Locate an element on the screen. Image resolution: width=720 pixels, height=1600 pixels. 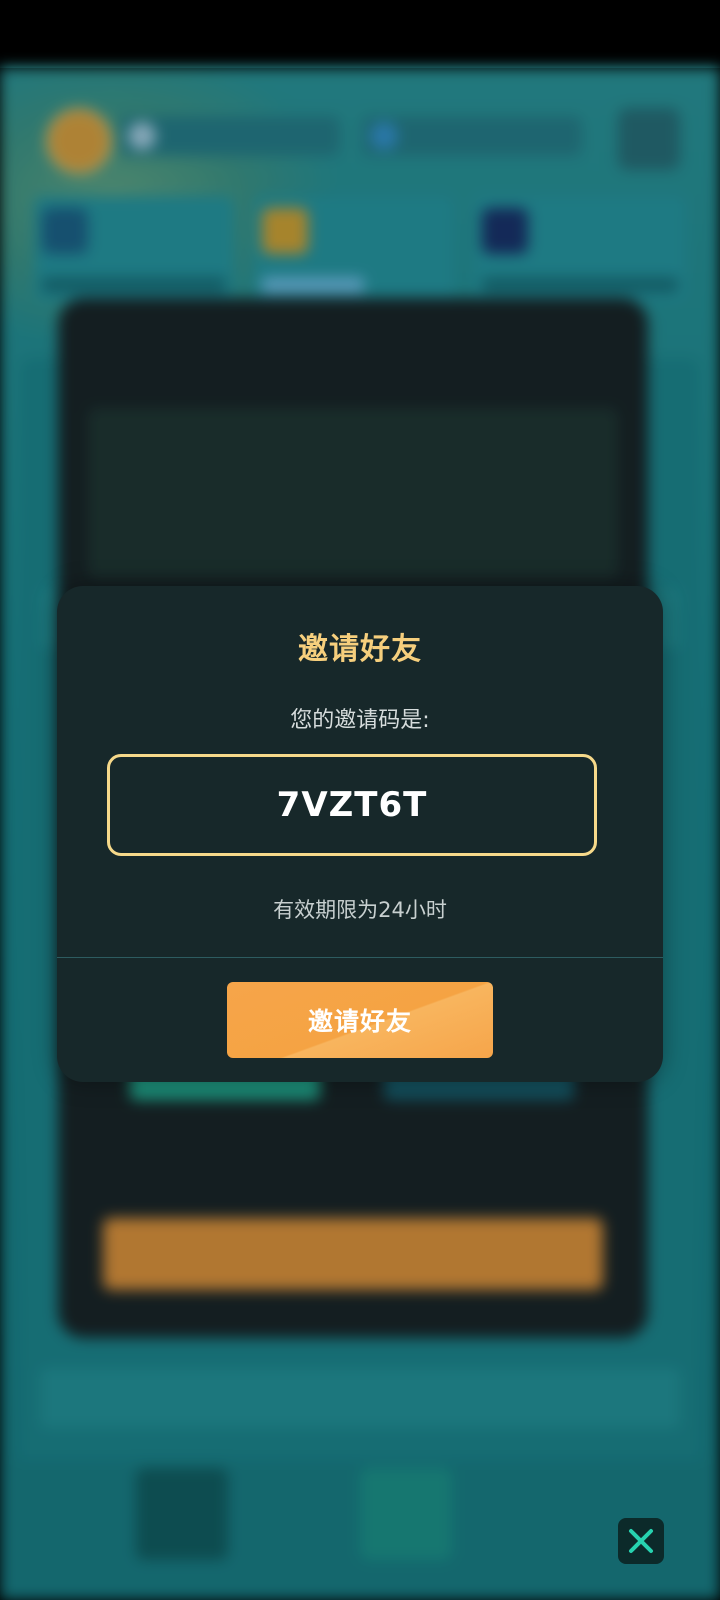
close-button is located at coordinates (641, 1541).